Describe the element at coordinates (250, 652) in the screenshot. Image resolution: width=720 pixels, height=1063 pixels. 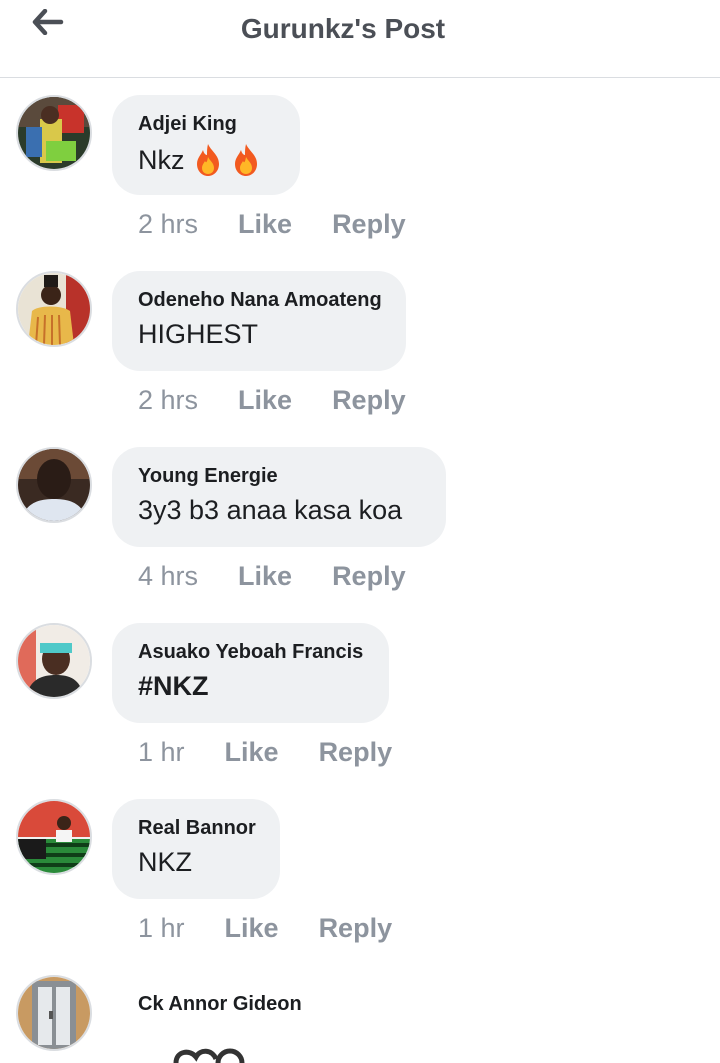
I see `comment-author: Asuako Yeboah Francis` at that location.